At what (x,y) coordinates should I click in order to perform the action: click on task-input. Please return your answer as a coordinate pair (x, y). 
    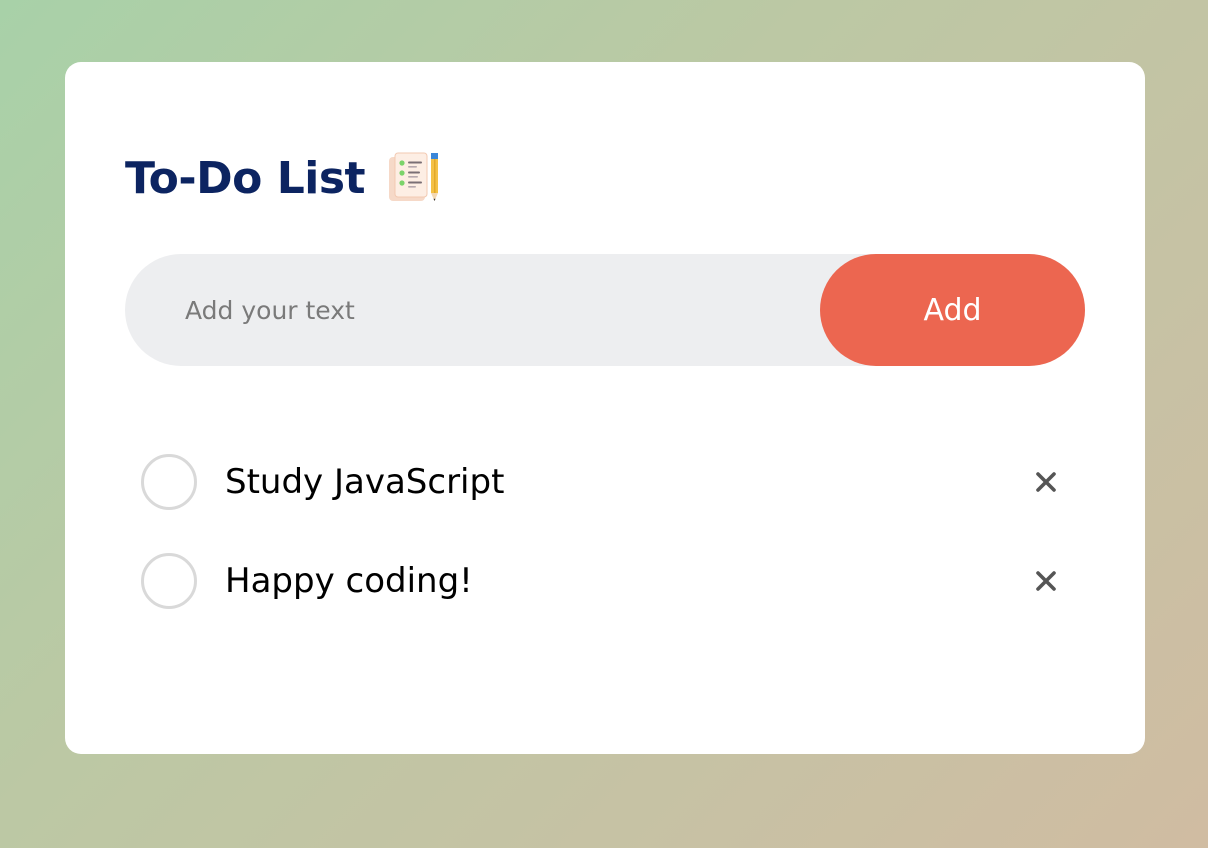
    Looking at the image, I should click on (475, 310).